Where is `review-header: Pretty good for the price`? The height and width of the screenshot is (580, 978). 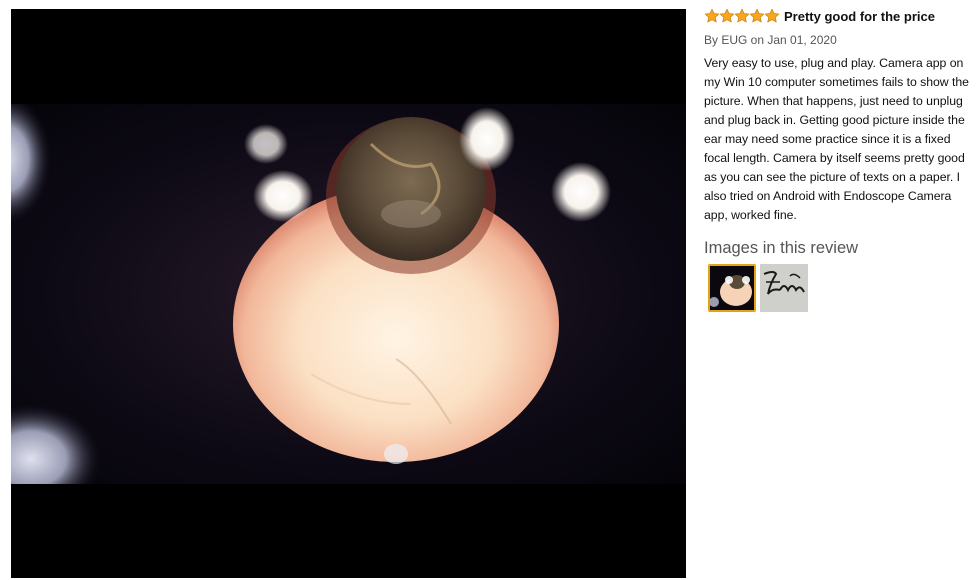
review-header: Pretty good for the price is located at coordinates (840, 16).